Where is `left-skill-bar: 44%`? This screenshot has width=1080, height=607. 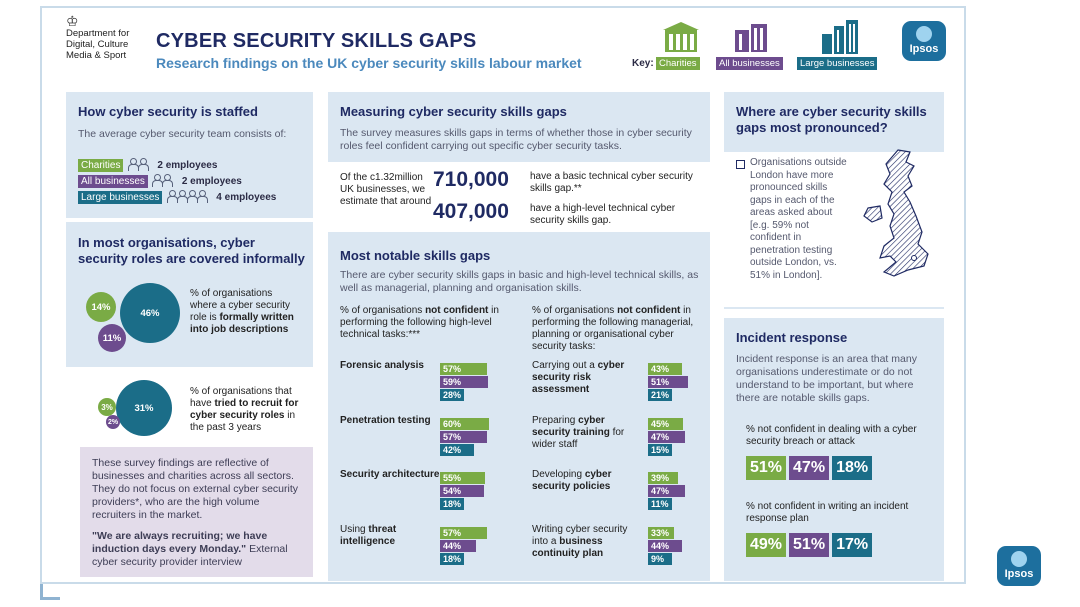 left-skill-bar: 44% is located at coordinates (458, 546).